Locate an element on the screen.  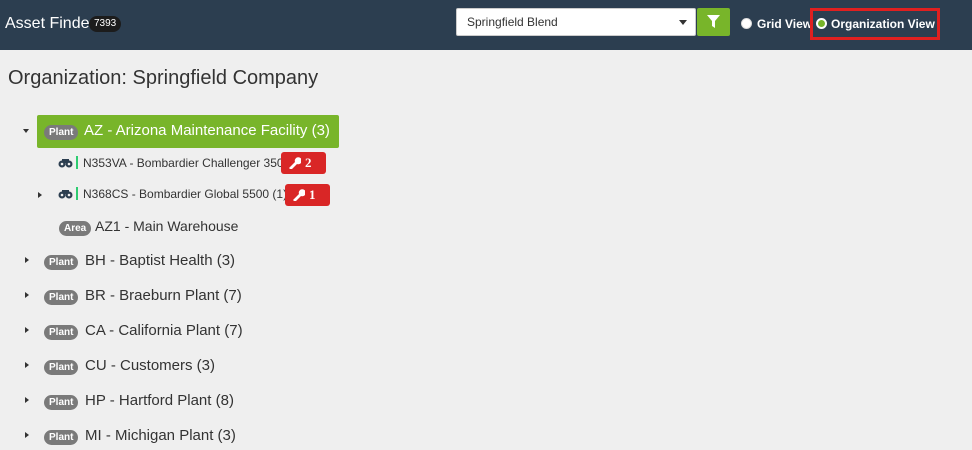
tree-node-label: CA - California Plant (7) is located at coordinates (164, 330).